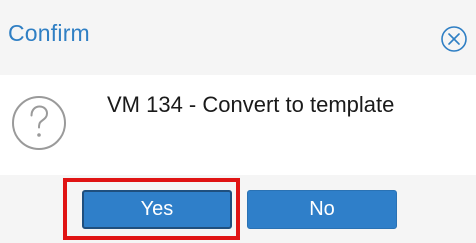  Describe the element at coordinates (322, 209) in the screenshot. I see `no-button: No` at that location.